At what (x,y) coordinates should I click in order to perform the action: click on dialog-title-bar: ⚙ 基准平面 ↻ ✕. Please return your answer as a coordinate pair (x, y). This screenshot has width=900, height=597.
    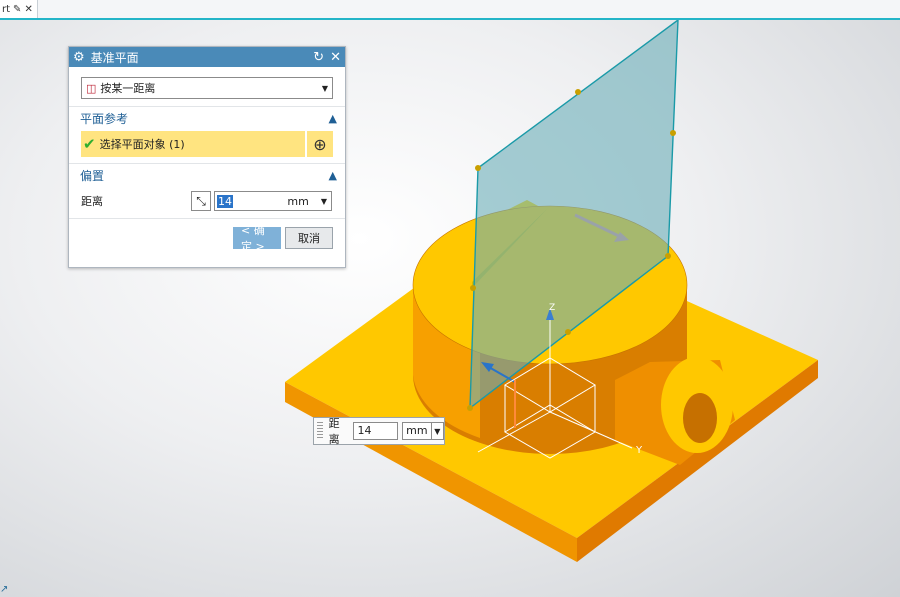
    Looking at the image, I should click on (207, 57).